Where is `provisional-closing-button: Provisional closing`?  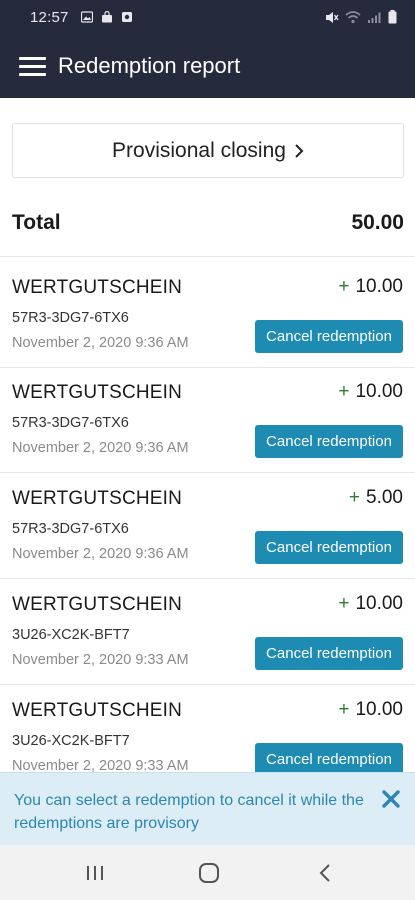
provisional-closing-button: Provisional closing is located at coordinates (208, 150).